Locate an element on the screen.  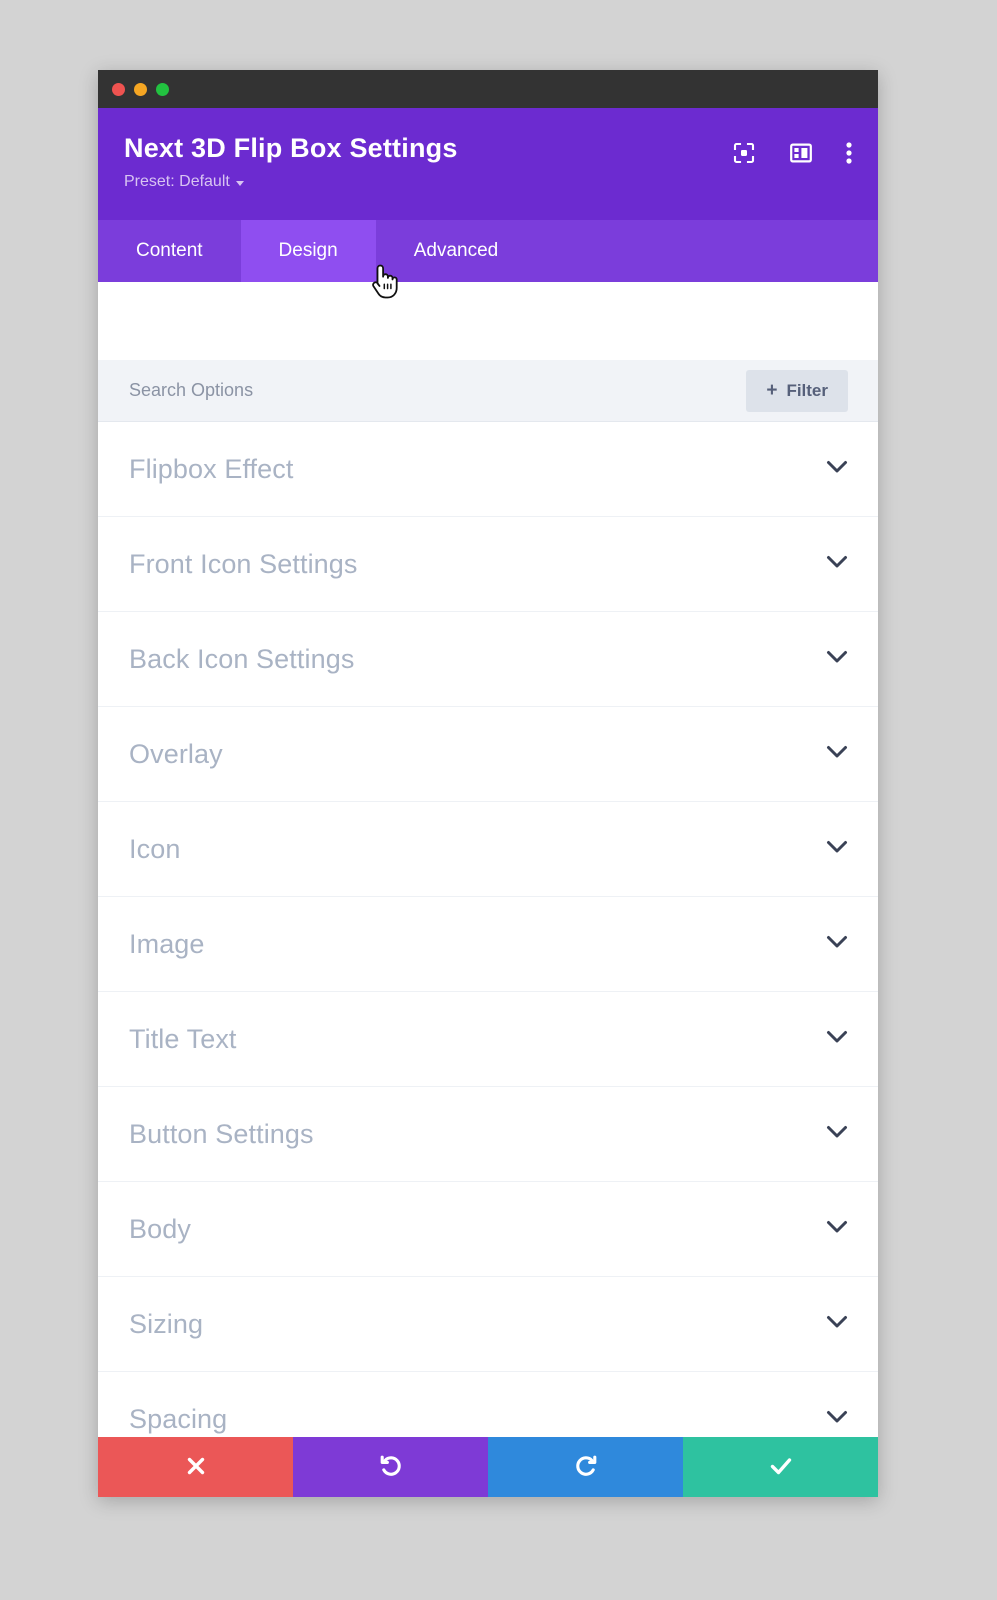
option-row-front-icon-settings: Front Icon Settings is located at coordinates (488, 564).